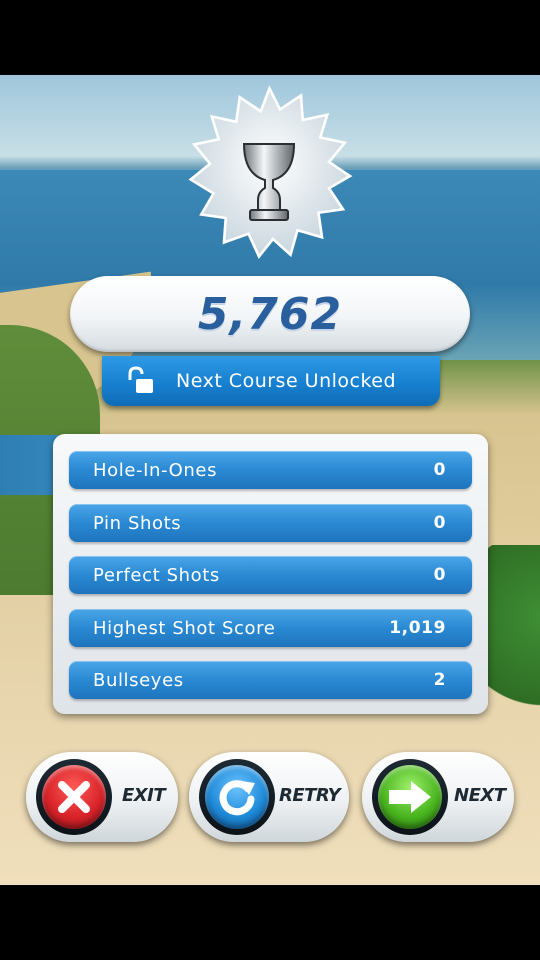  What do you see at coordinates (270, 470) in the screenshot?
I see `stat-row-hole-in-ones: Hole-In-Ones 0` at bounding box center [270, 470].